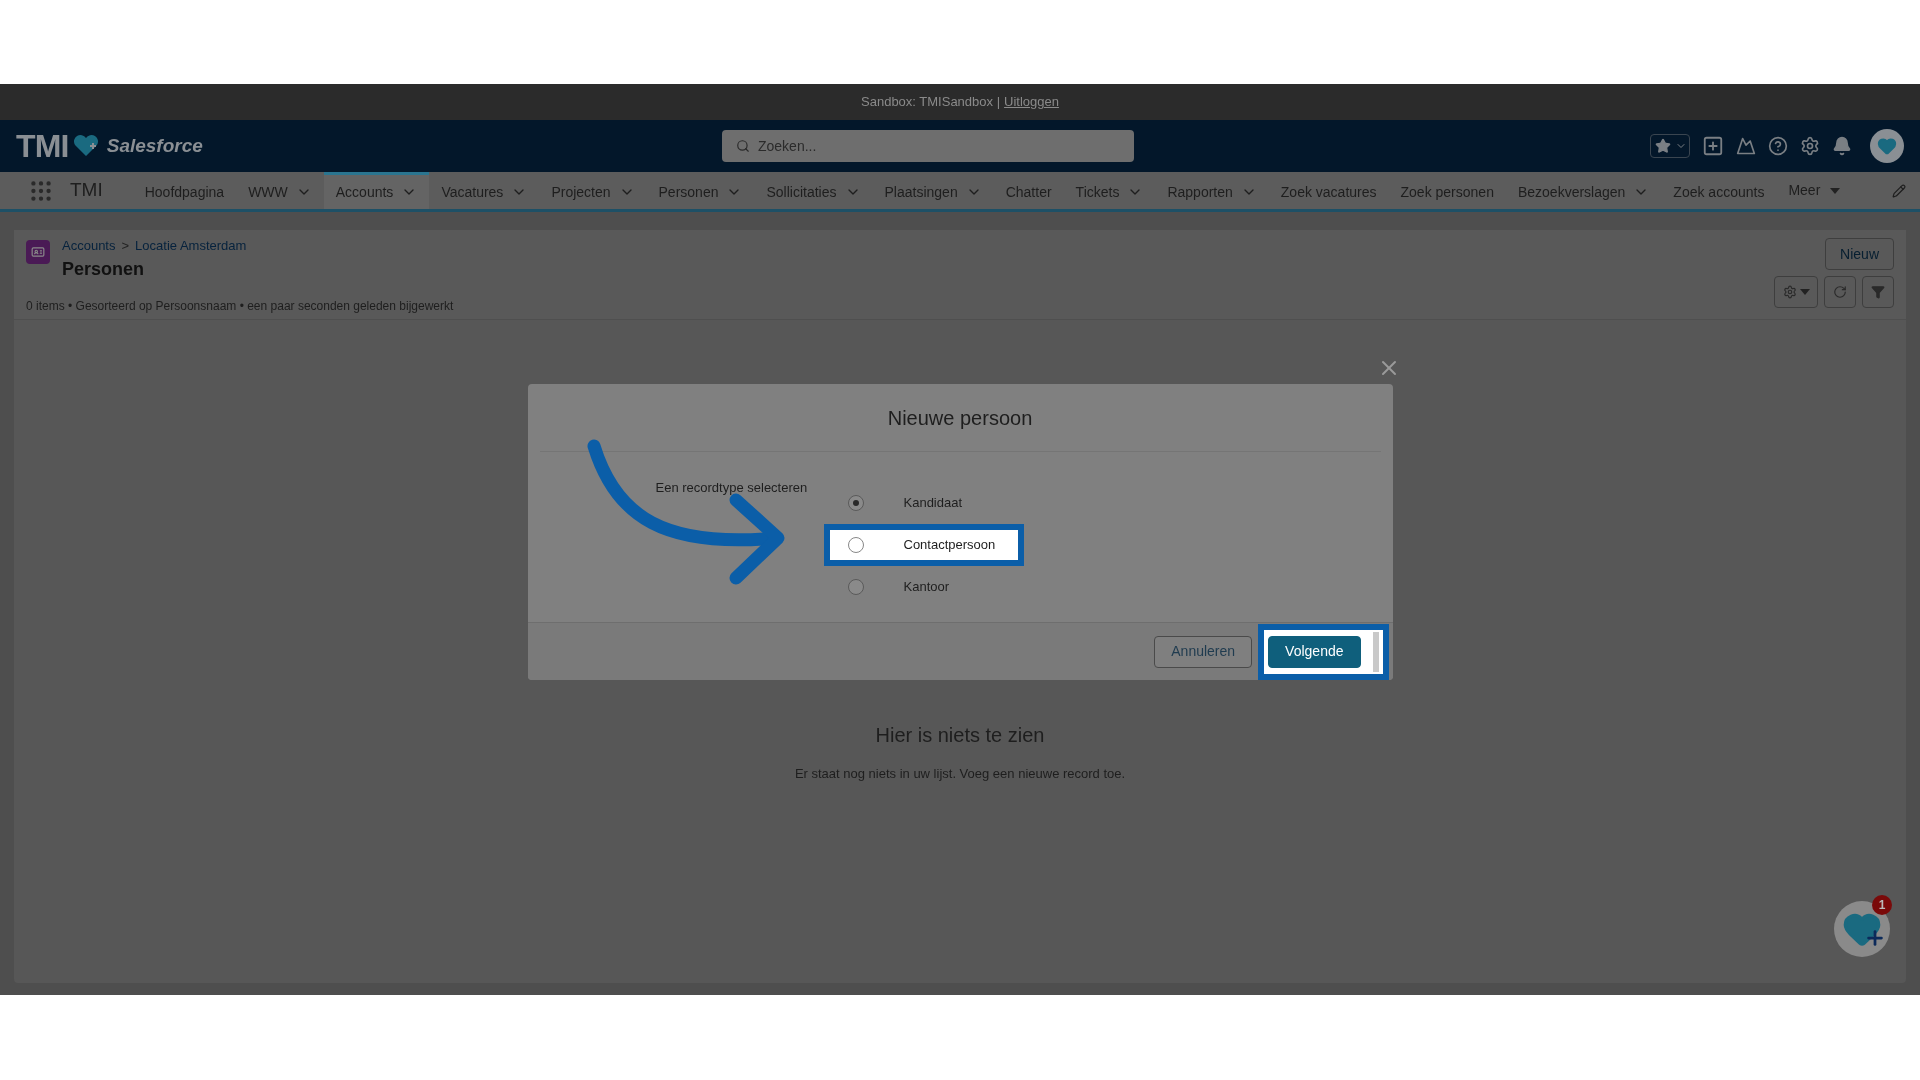 This screenshot has height=1080, width=1920. Describe the element at coordinates (1778, 146) in the screenshot. I see `help-icon` at that location.